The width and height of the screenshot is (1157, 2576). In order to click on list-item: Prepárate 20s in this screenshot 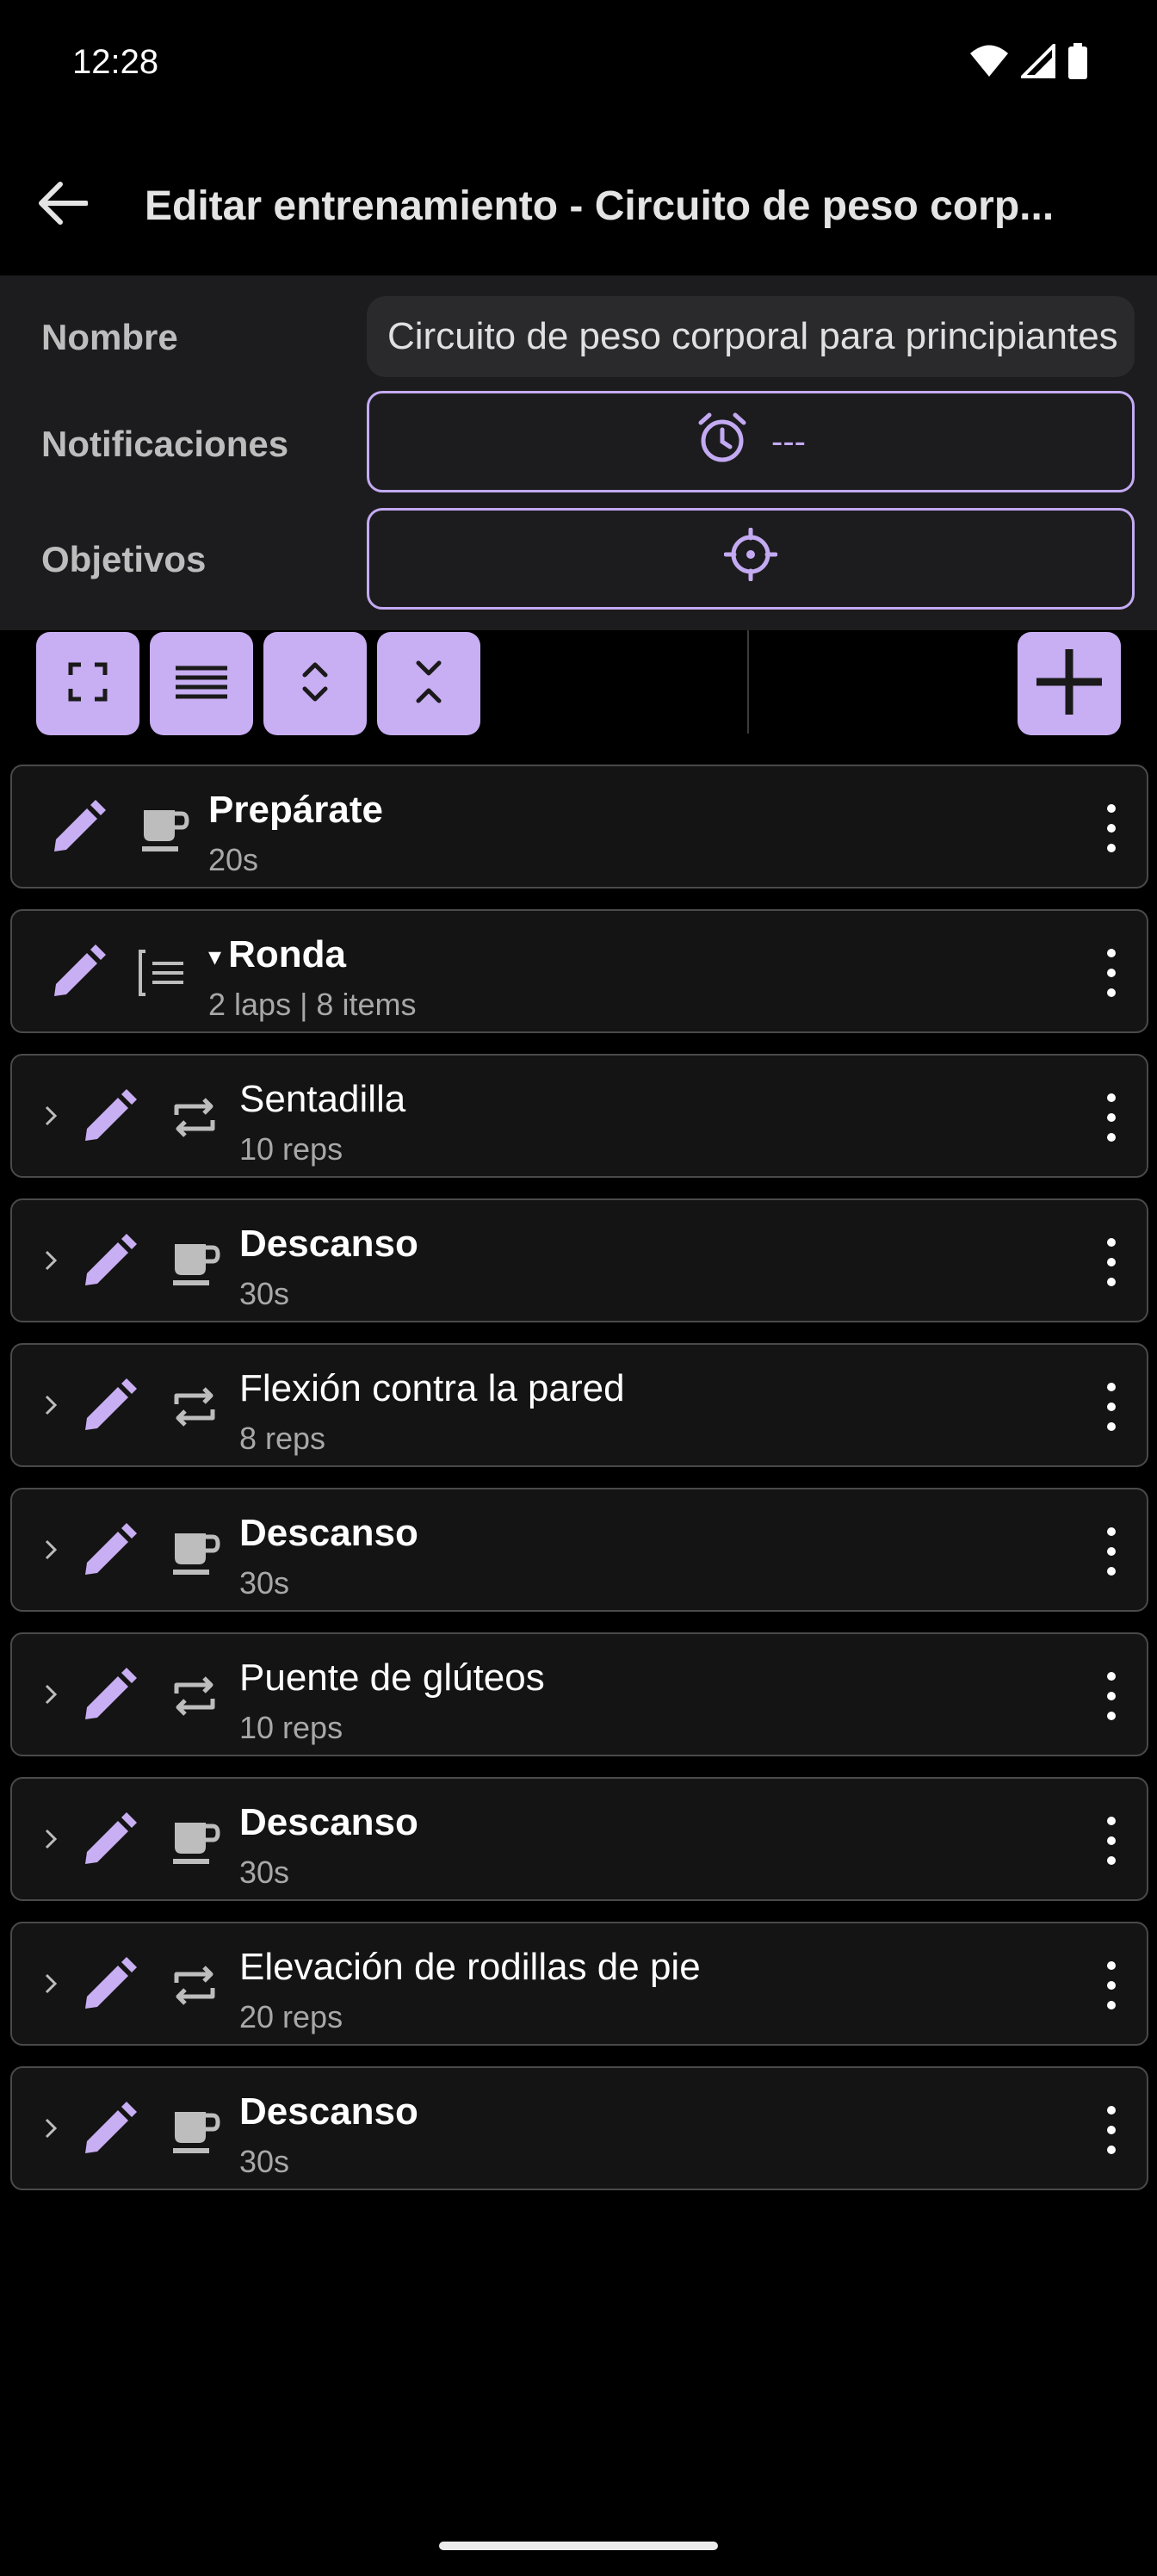, I will do `click(579, 827)`.